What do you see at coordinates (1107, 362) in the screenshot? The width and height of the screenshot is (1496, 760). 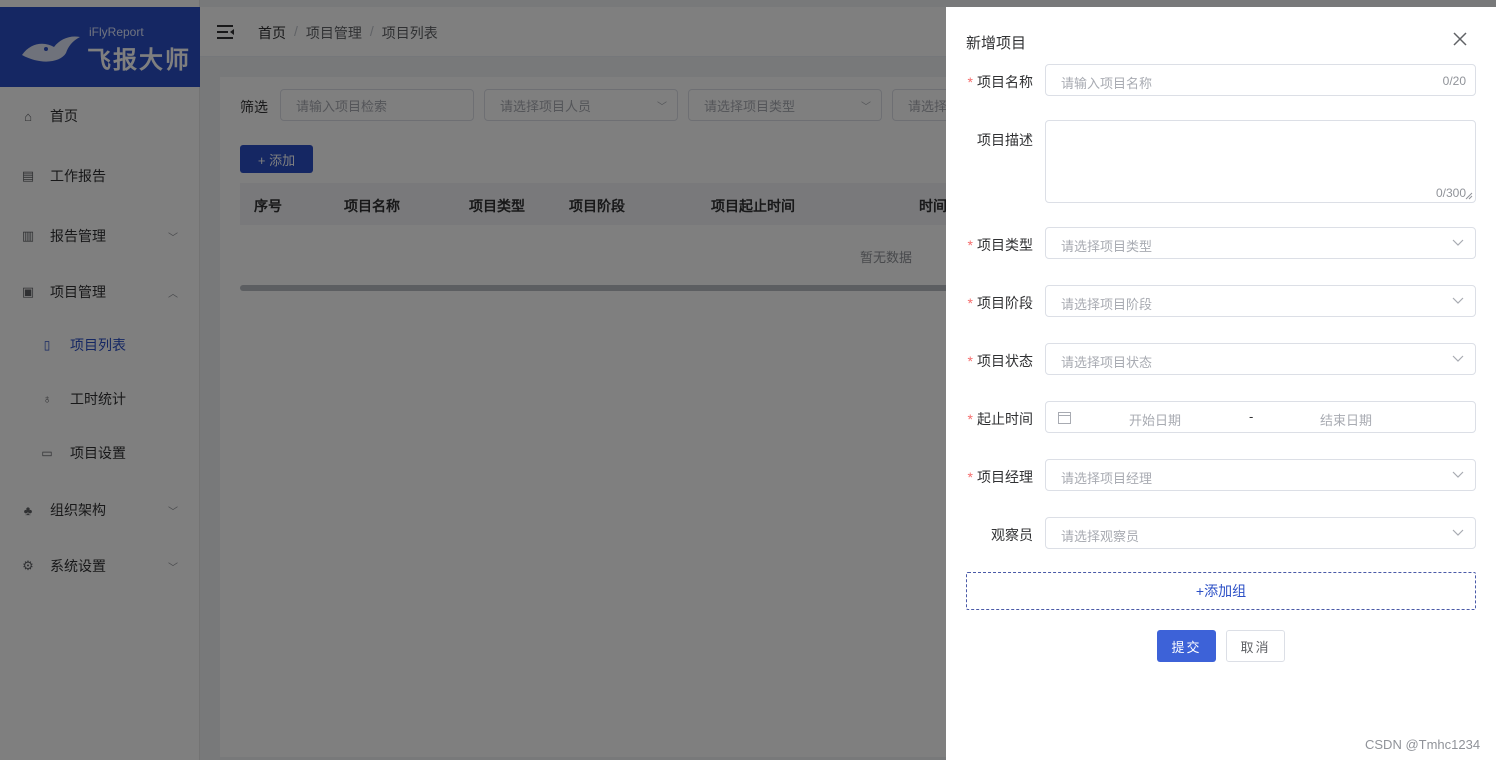 I see `project-status-placeholder: 请选择项目状态` at bounding box center [1107, 362].